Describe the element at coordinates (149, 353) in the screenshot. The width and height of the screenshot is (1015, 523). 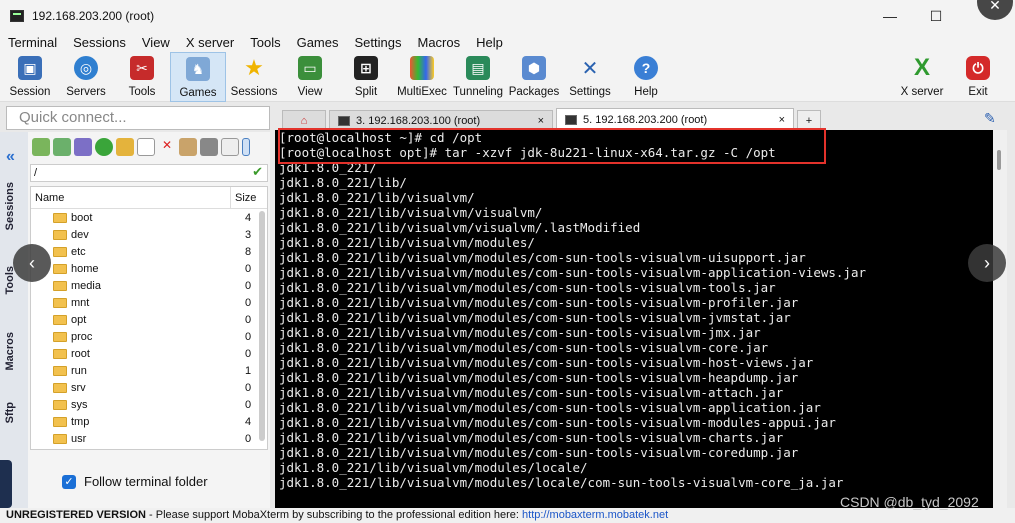
I see `file-row: root 0` at that location.